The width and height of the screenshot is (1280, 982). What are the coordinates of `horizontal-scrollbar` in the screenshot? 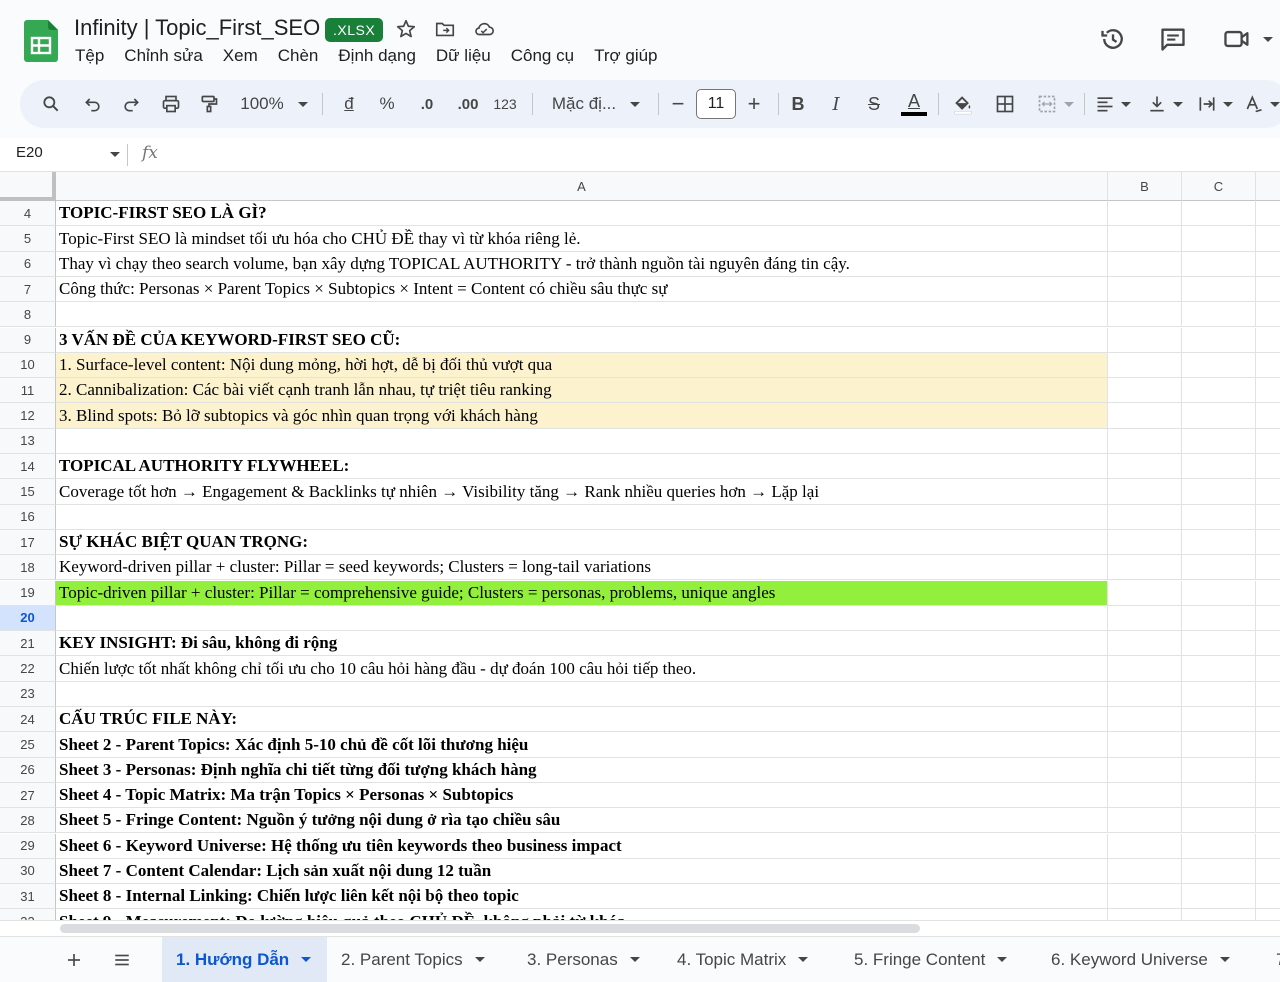 It's located at (640, 928).